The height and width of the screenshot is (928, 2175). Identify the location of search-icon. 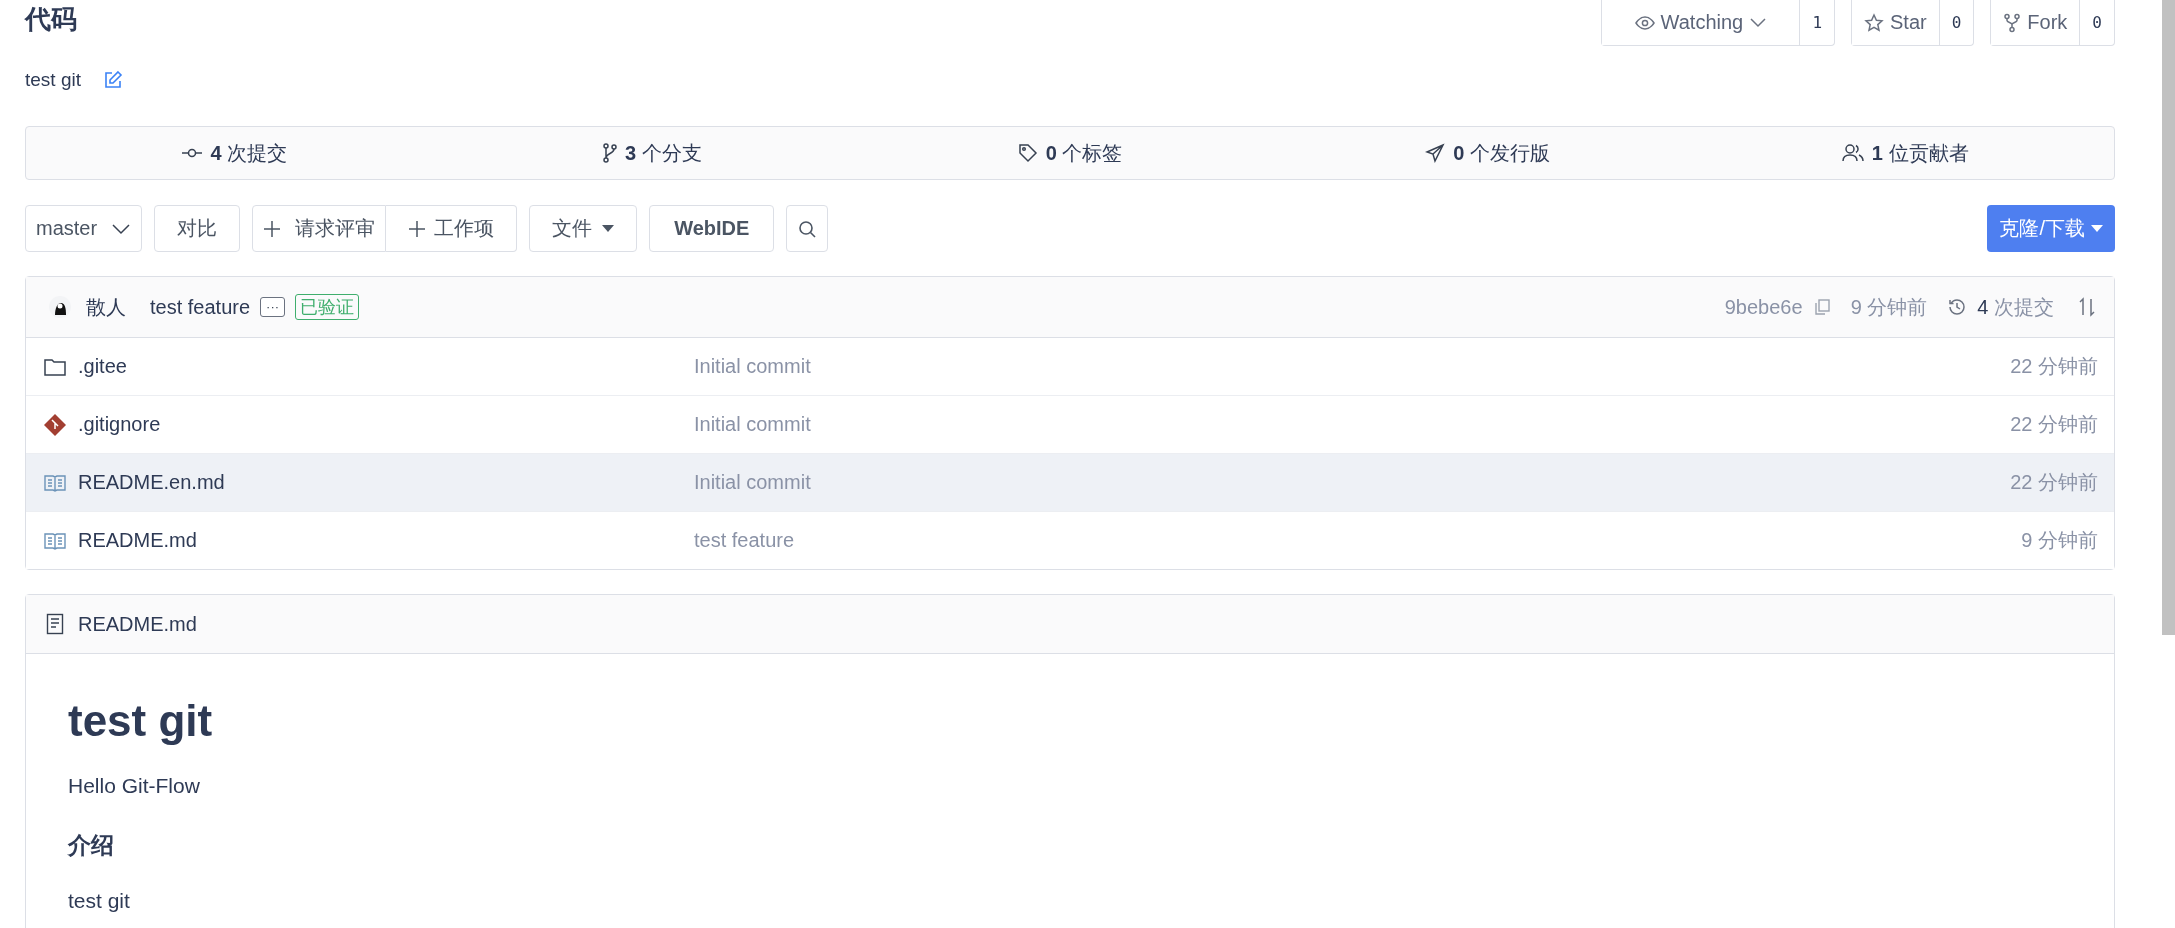
(807, 228).